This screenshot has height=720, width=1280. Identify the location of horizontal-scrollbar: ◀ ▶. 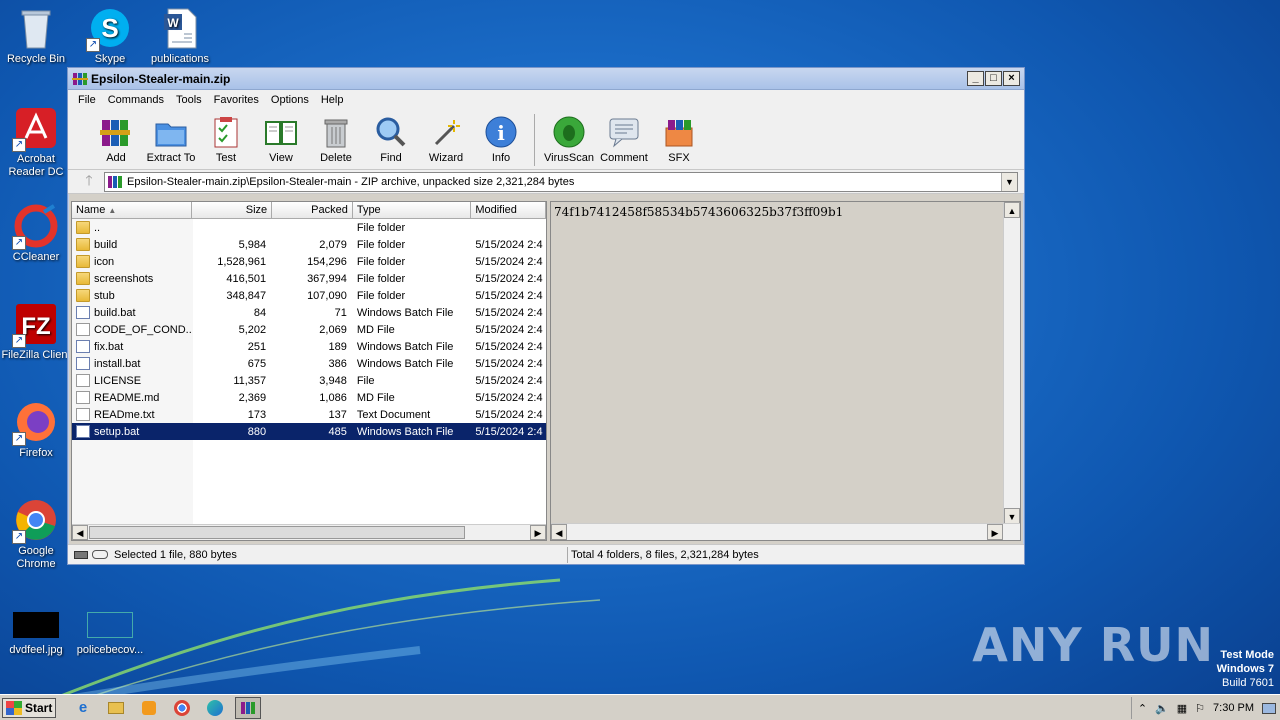
(309, 532).